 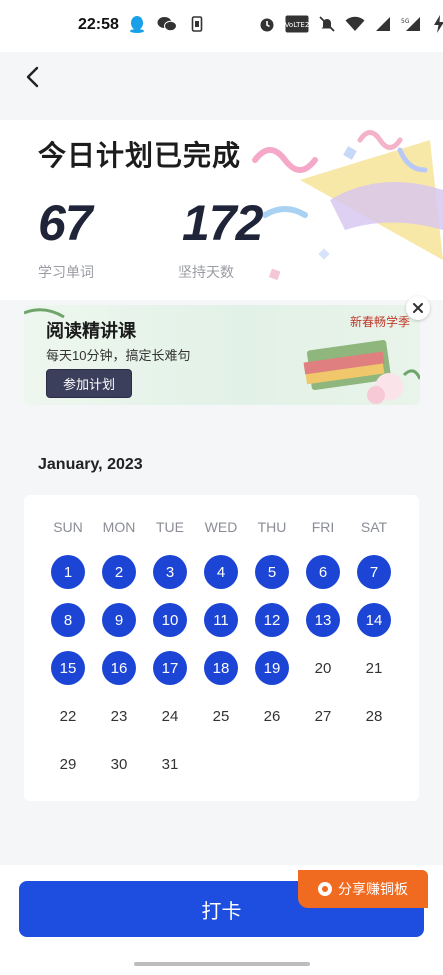 I want to click on chevron-left-icon, so click(x=32, y=77).